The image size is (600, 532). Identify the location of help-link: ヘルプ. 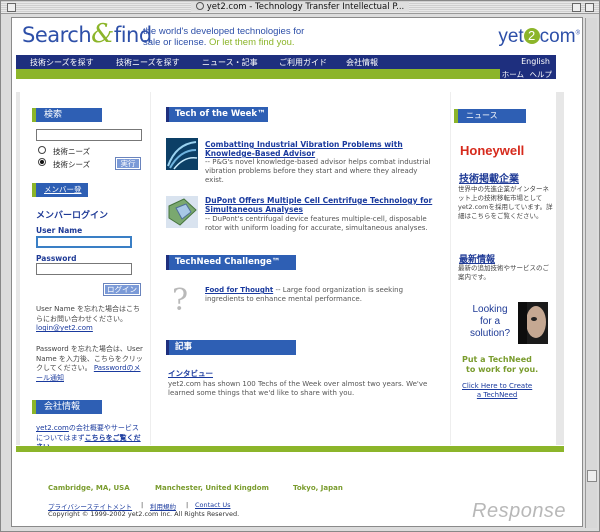
(541, 74).